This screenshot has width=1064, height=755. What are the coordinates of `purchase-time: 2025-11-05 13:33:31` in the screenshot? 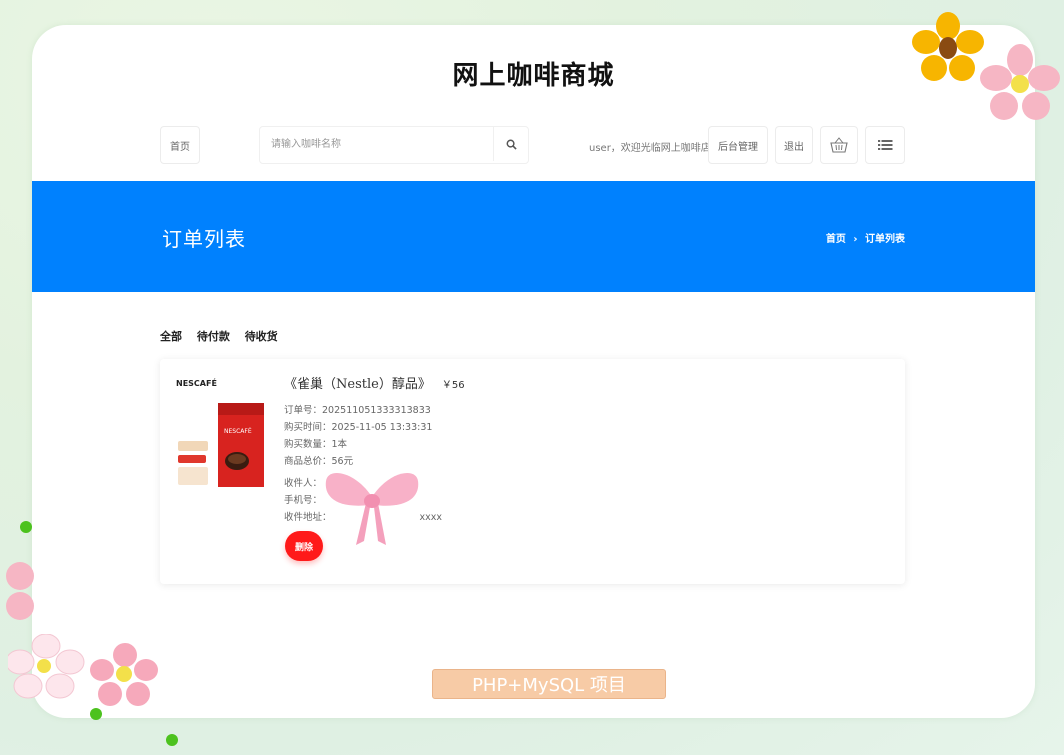 It's located at (382, 427).